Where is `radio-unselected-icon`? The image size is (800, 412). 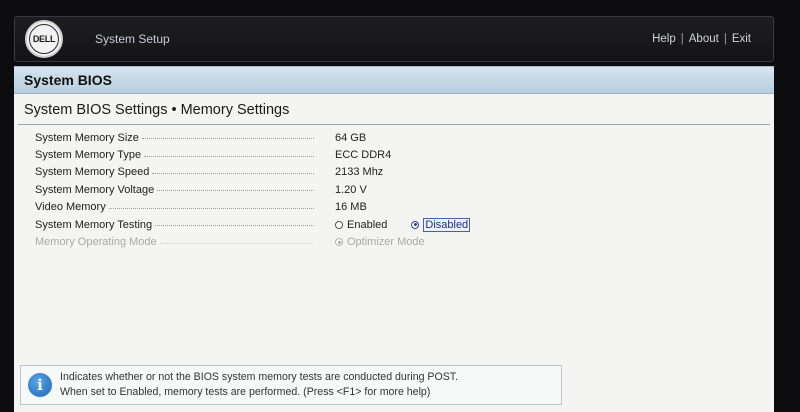 radio-unselected-icon is located at coordinates (339, 224).